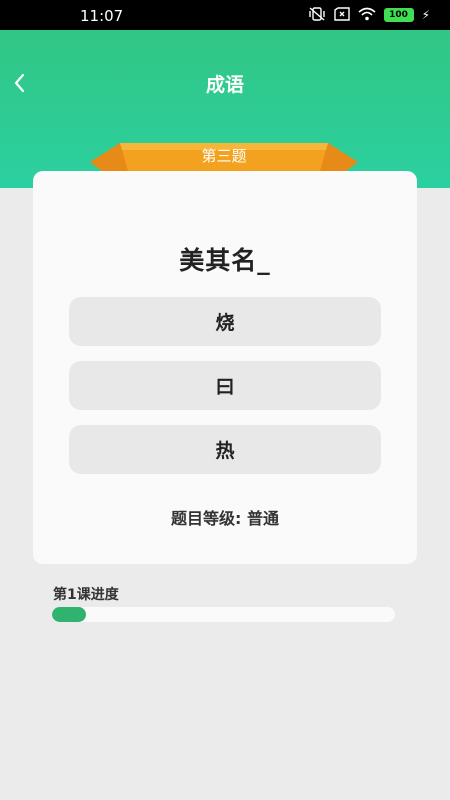  Describe the element at coordinates (398, 15) in the screenshot. I see `battery-icon: 100` at that location.